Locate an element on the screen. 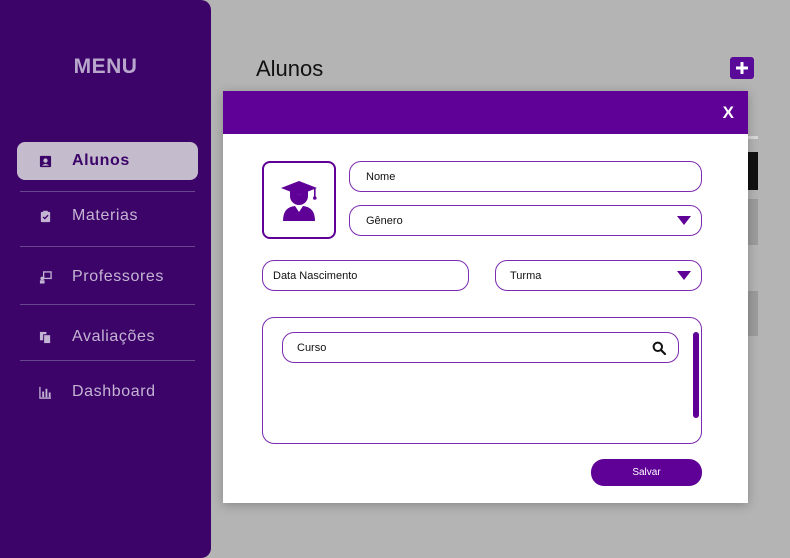 The width and height of the screenshot is (790, 558). sidebar-item-alunos: Alunos is located at coordinates (107, 161).